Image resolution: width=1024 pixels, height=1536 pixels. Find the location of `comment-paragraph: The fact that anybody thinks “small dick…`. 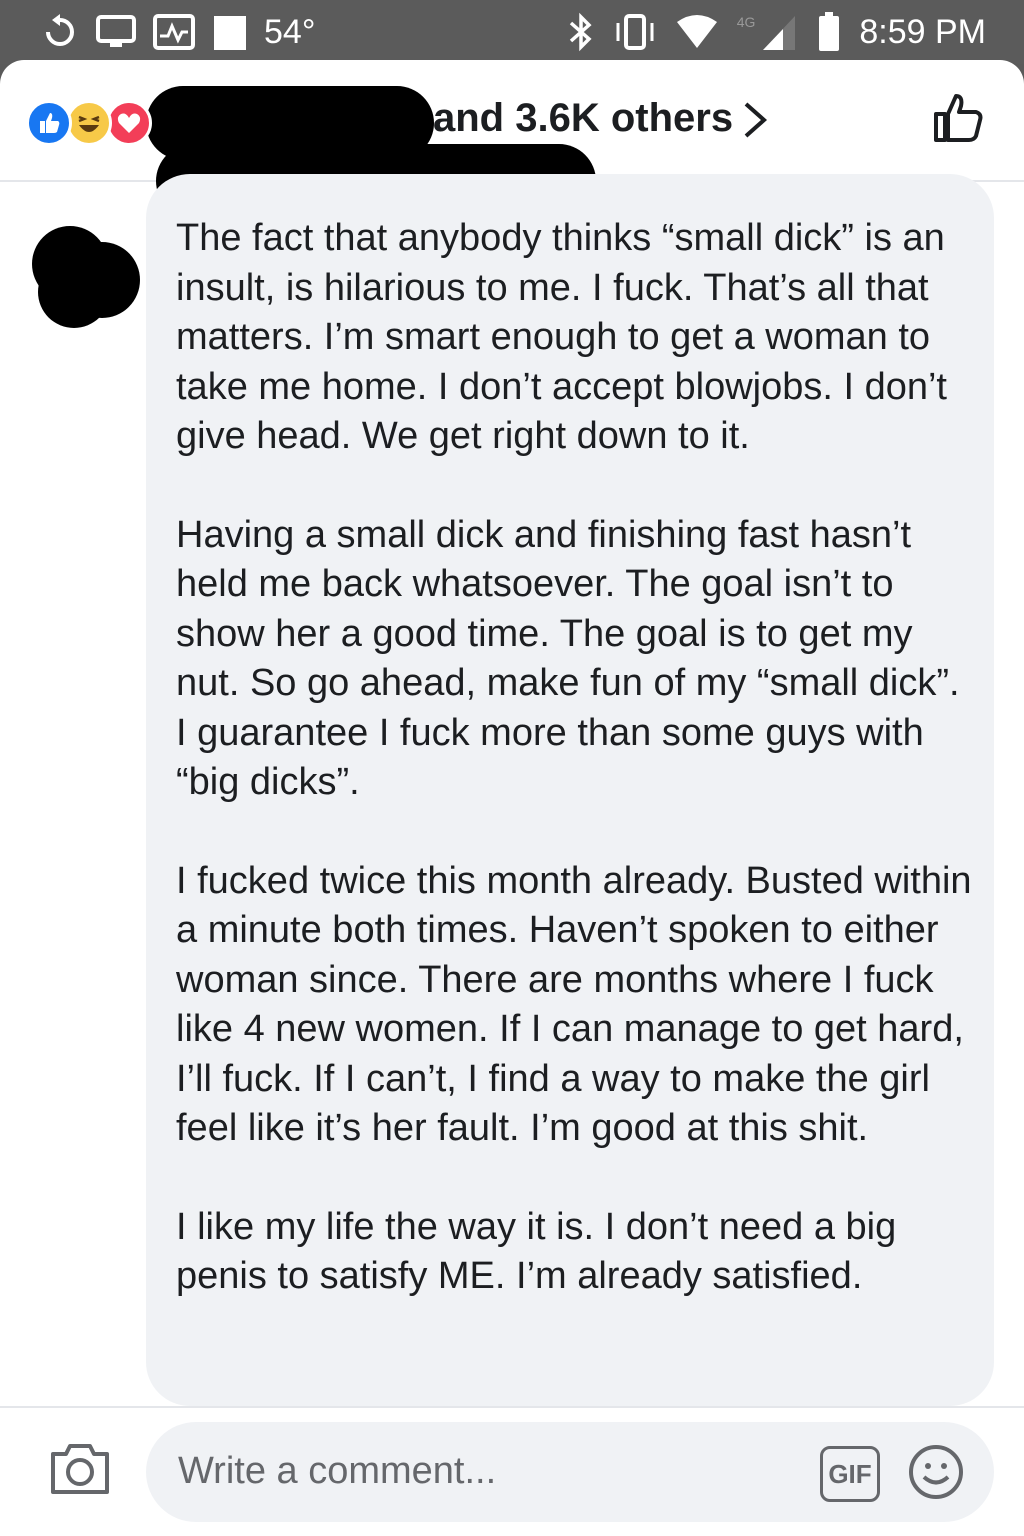

comment-paragraph: The fact that anybody thinks “small dick… is located at coordinates (561, 337).